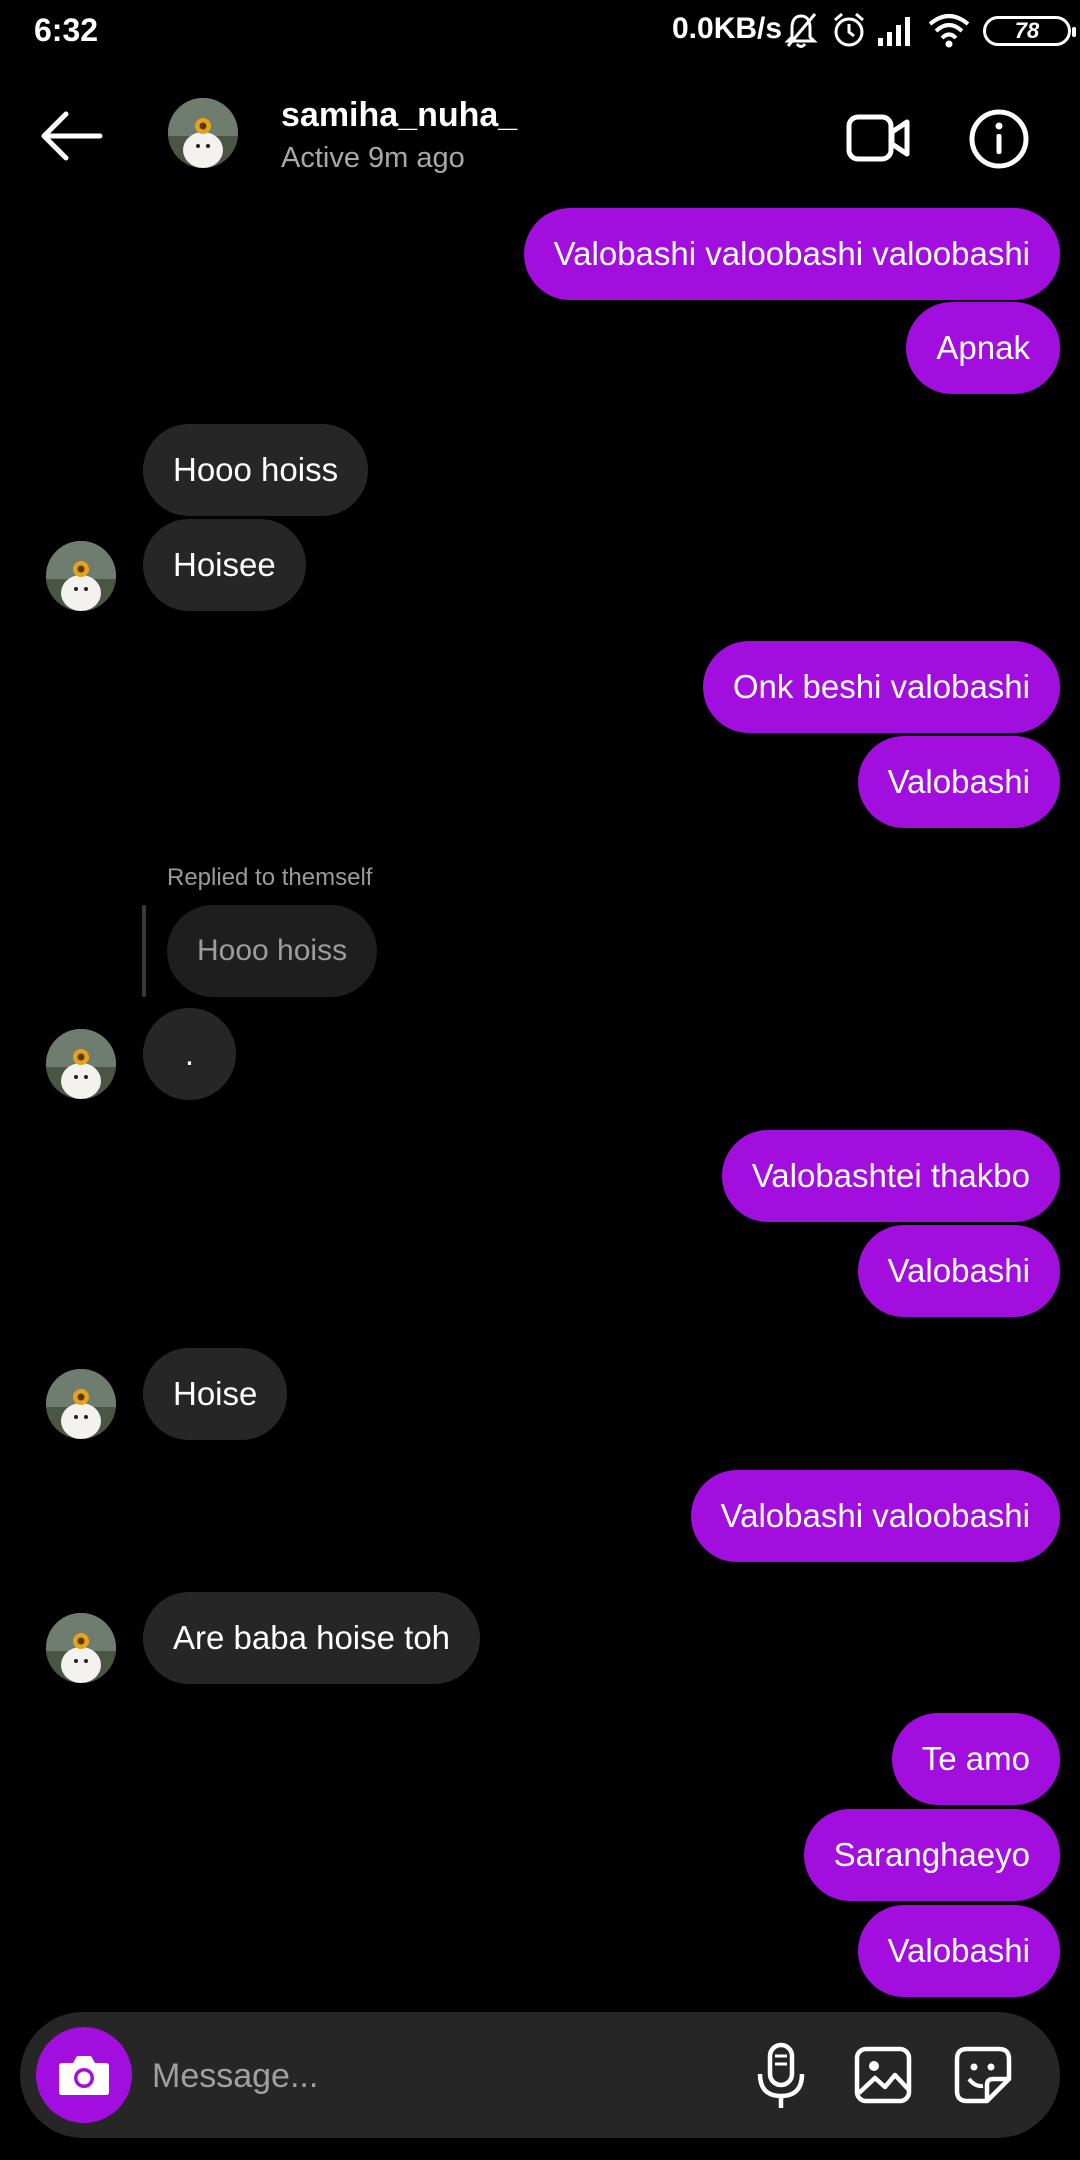 This screenshot has height=2160, width=1080. I want to click on sent-message: Valobashtei thakbo, so click(890, 1176).